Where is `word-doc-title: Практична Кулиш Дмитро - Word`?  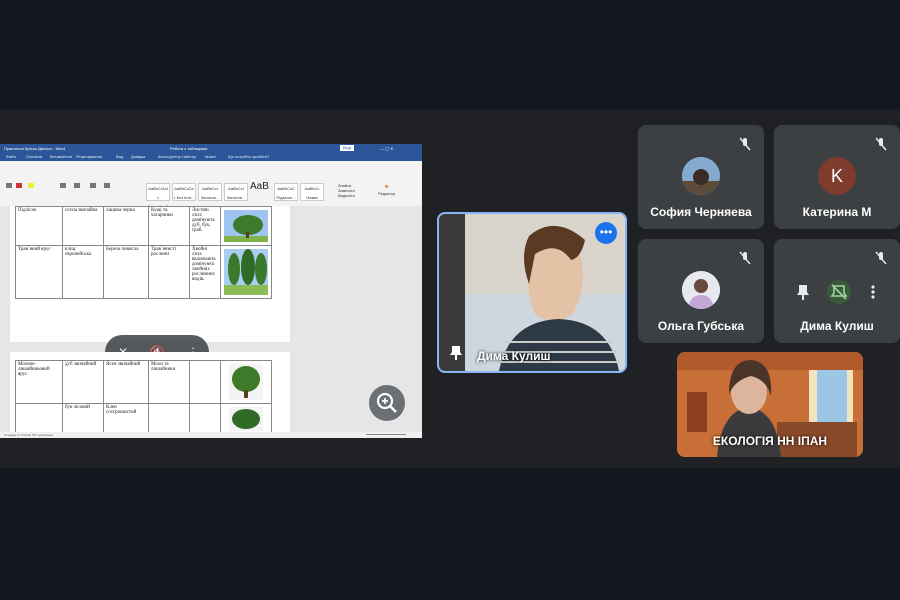
word-doc-title: Практична Кулиш Дмитро - Word is located at coordinates (34, 148).